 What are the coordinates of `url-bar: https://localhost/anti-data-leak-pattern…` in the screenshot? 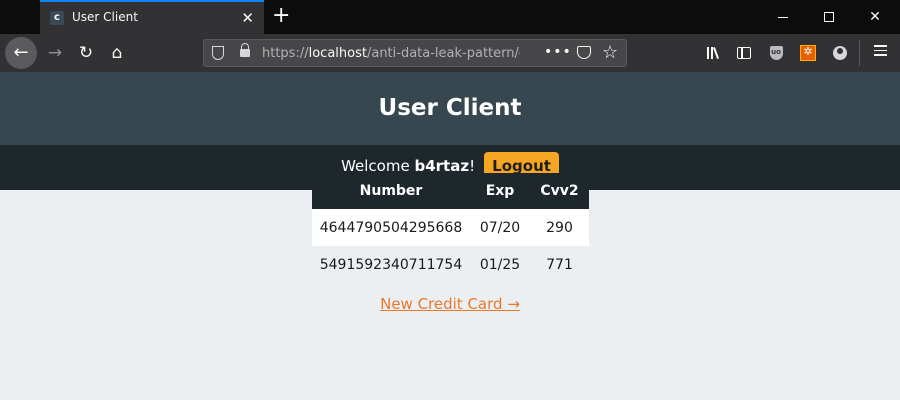 It's located at (415, 53).